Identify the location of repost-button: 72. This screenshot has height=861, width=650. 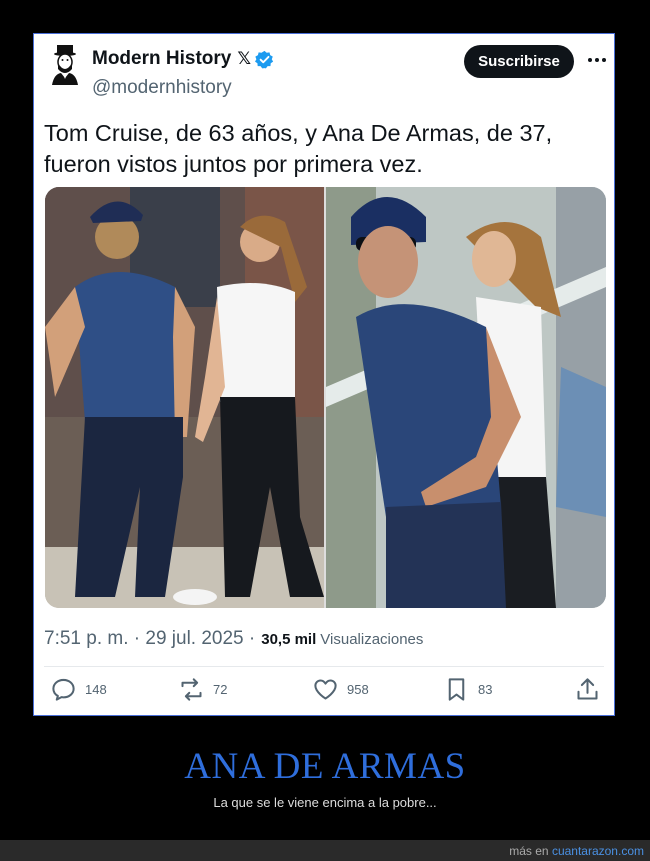
(202, 689).